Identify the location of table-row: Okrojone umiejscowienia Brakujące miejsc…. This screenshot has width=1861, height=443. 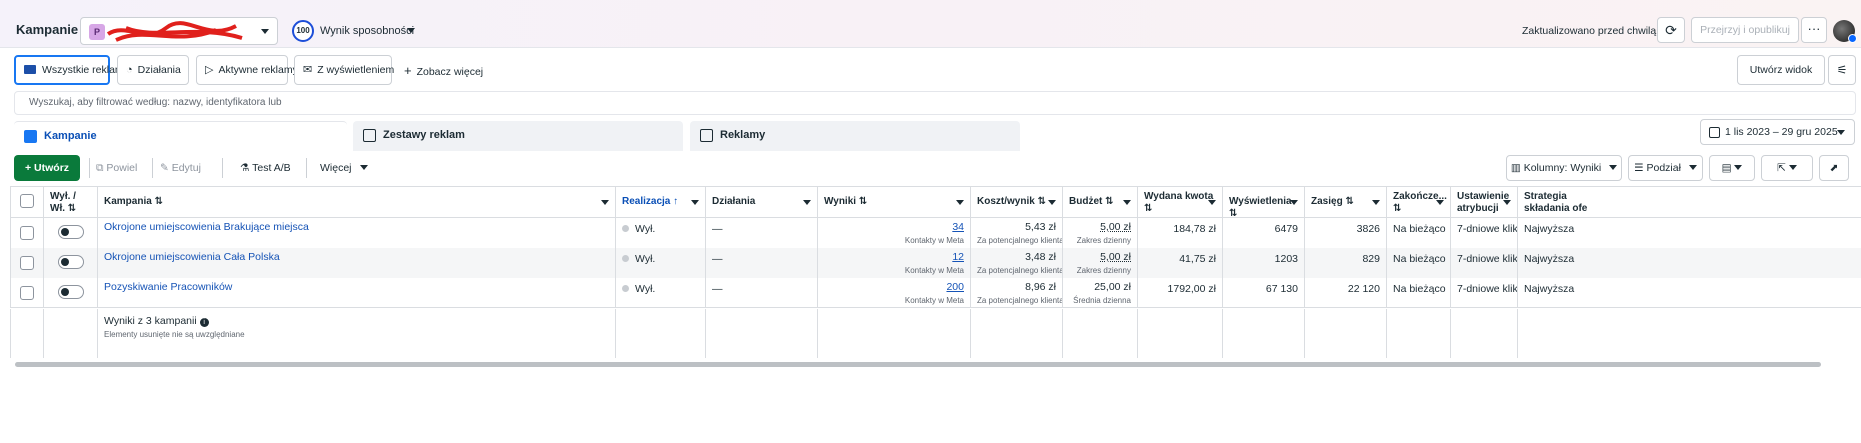
(935, 233).